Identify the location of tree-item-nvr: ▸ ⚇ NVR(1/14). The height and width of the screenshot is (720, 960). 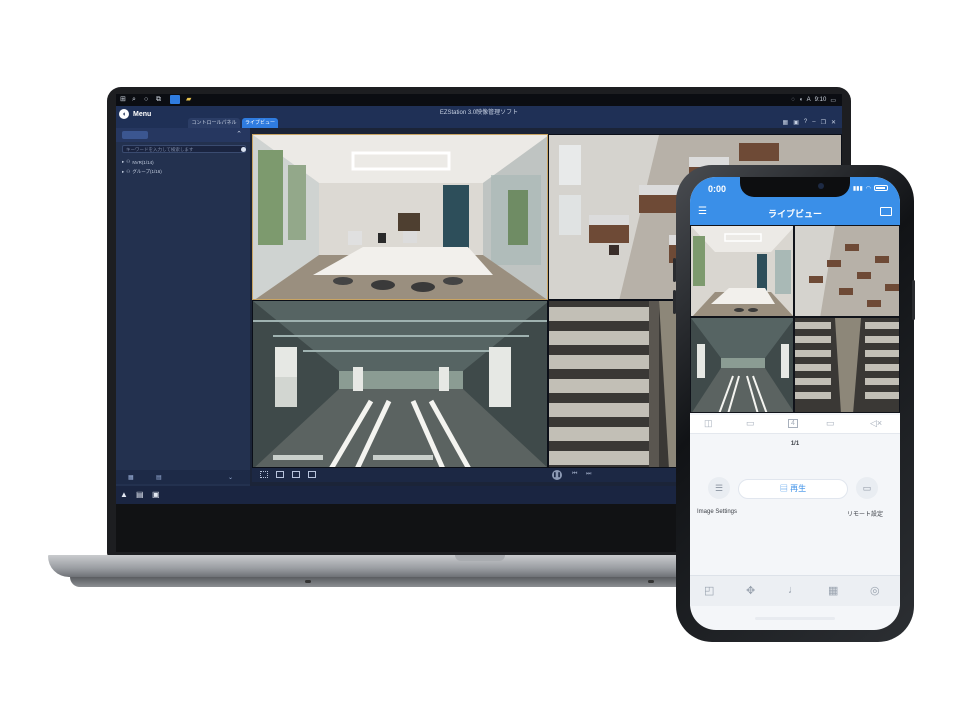
(138, 162).